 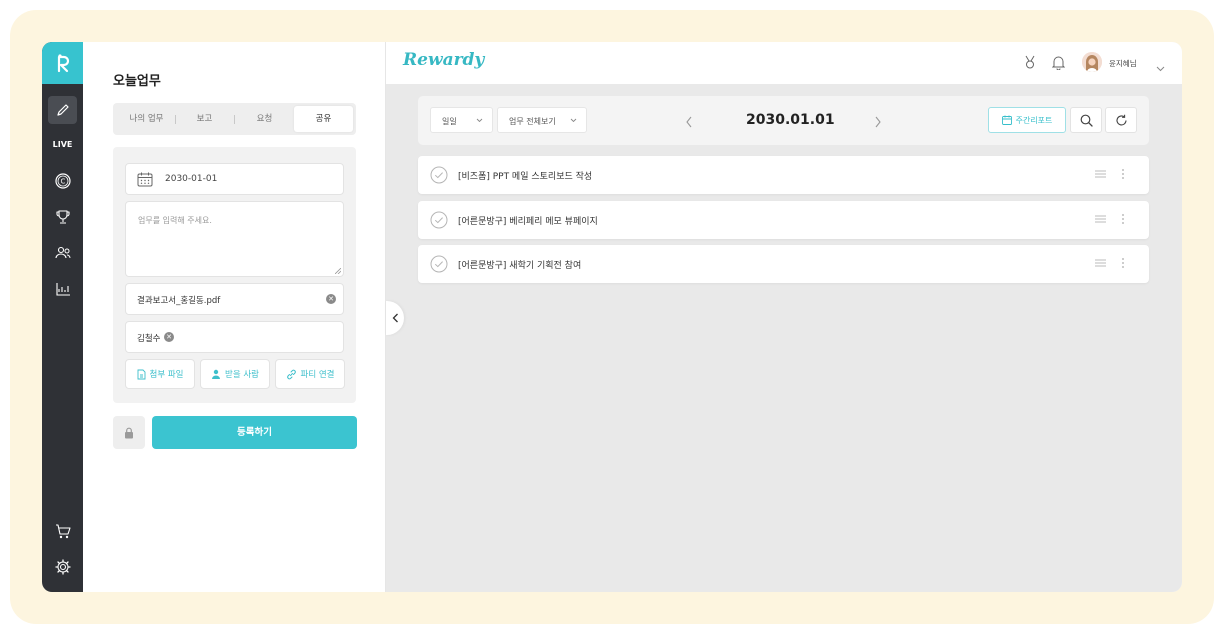 I want to click on lock-button, so click(x=129, y=432).